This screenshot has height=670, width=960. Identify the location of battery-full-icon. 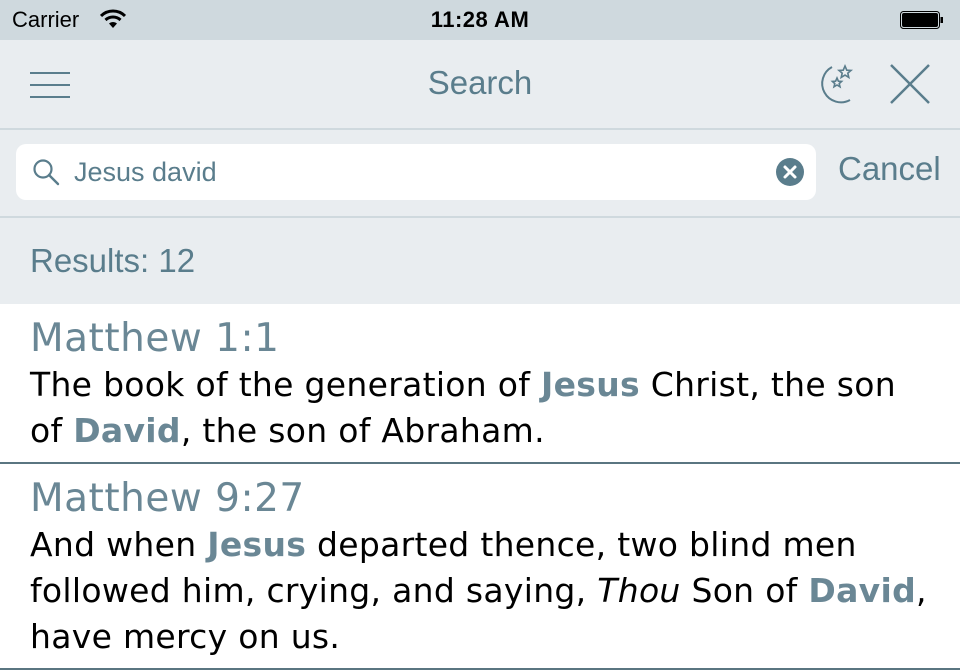
(921, 20).